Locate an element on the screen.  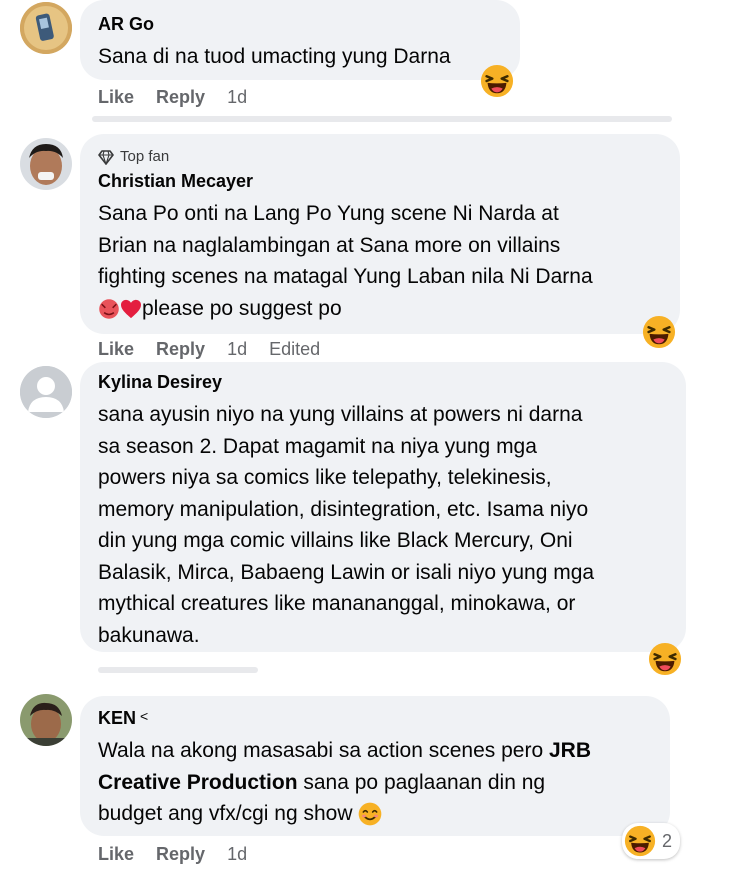
comment-actions: Like Reply 1d Edited is located at coordinates (209, 349).